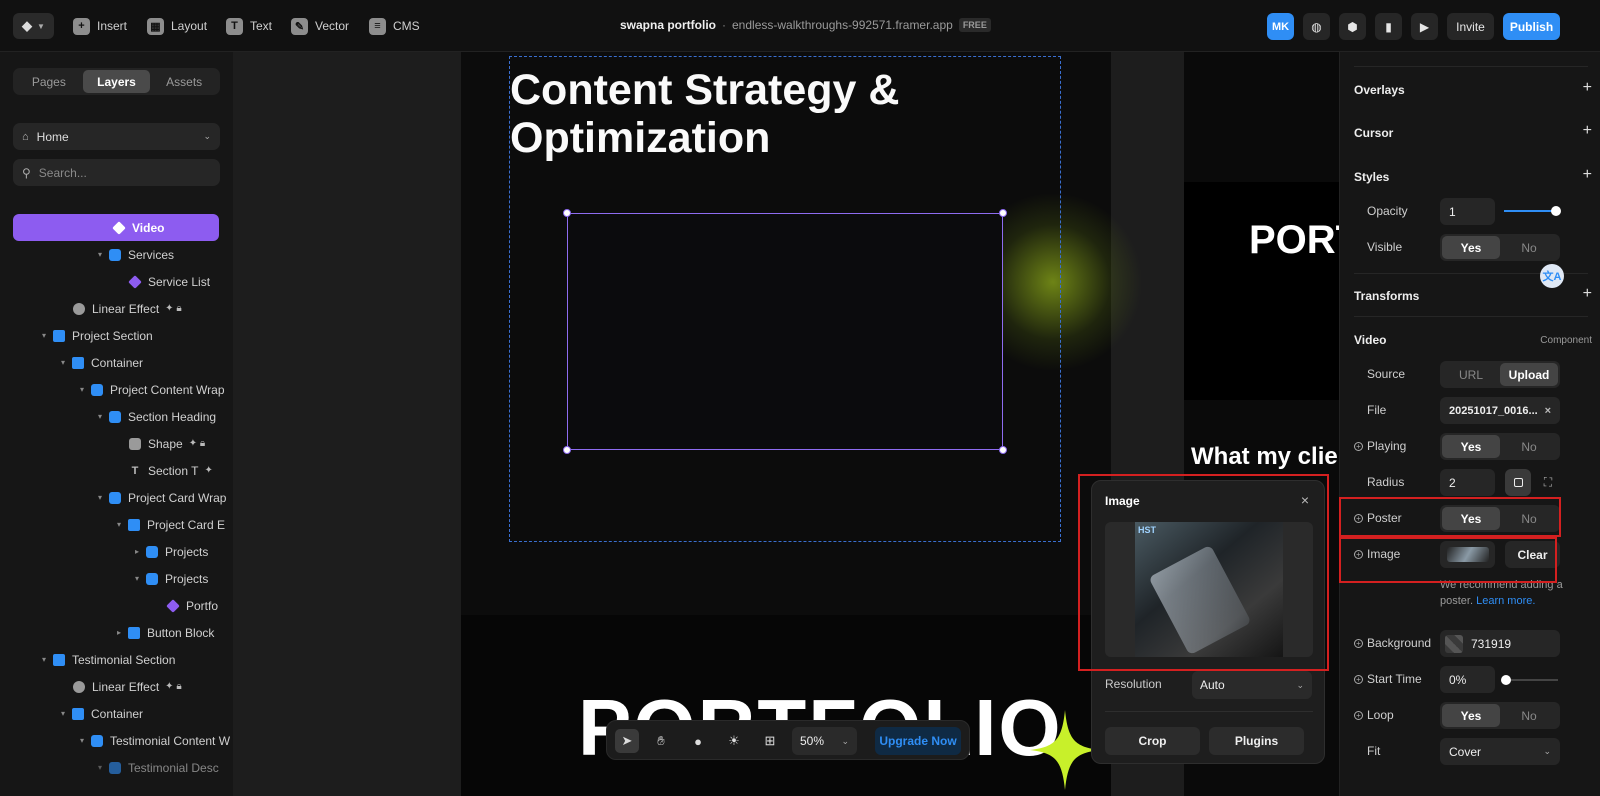 The width and height of the screenshot is (1600, 796). What do you see at coordinates (1529, 715) in the screenshot?
I see `loop-no: No` at bounding box center [1529, 715].